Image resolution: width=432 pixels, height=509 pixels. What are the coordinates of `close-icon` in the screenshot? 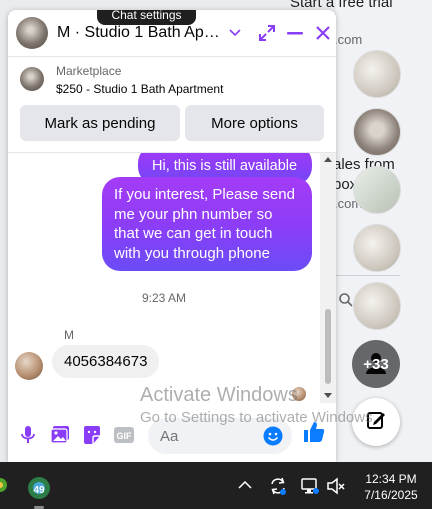 It's located at (323, 33).